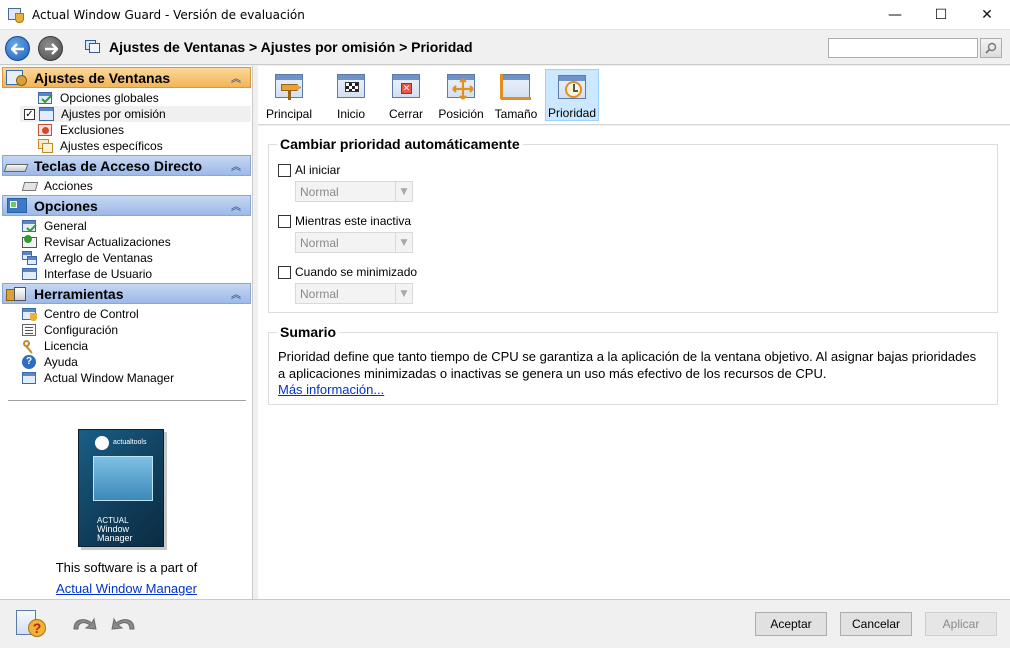 This screenshot has width=1010, height=648. I want to click on sidebar-item-label: Acciones, so click(68, 186).